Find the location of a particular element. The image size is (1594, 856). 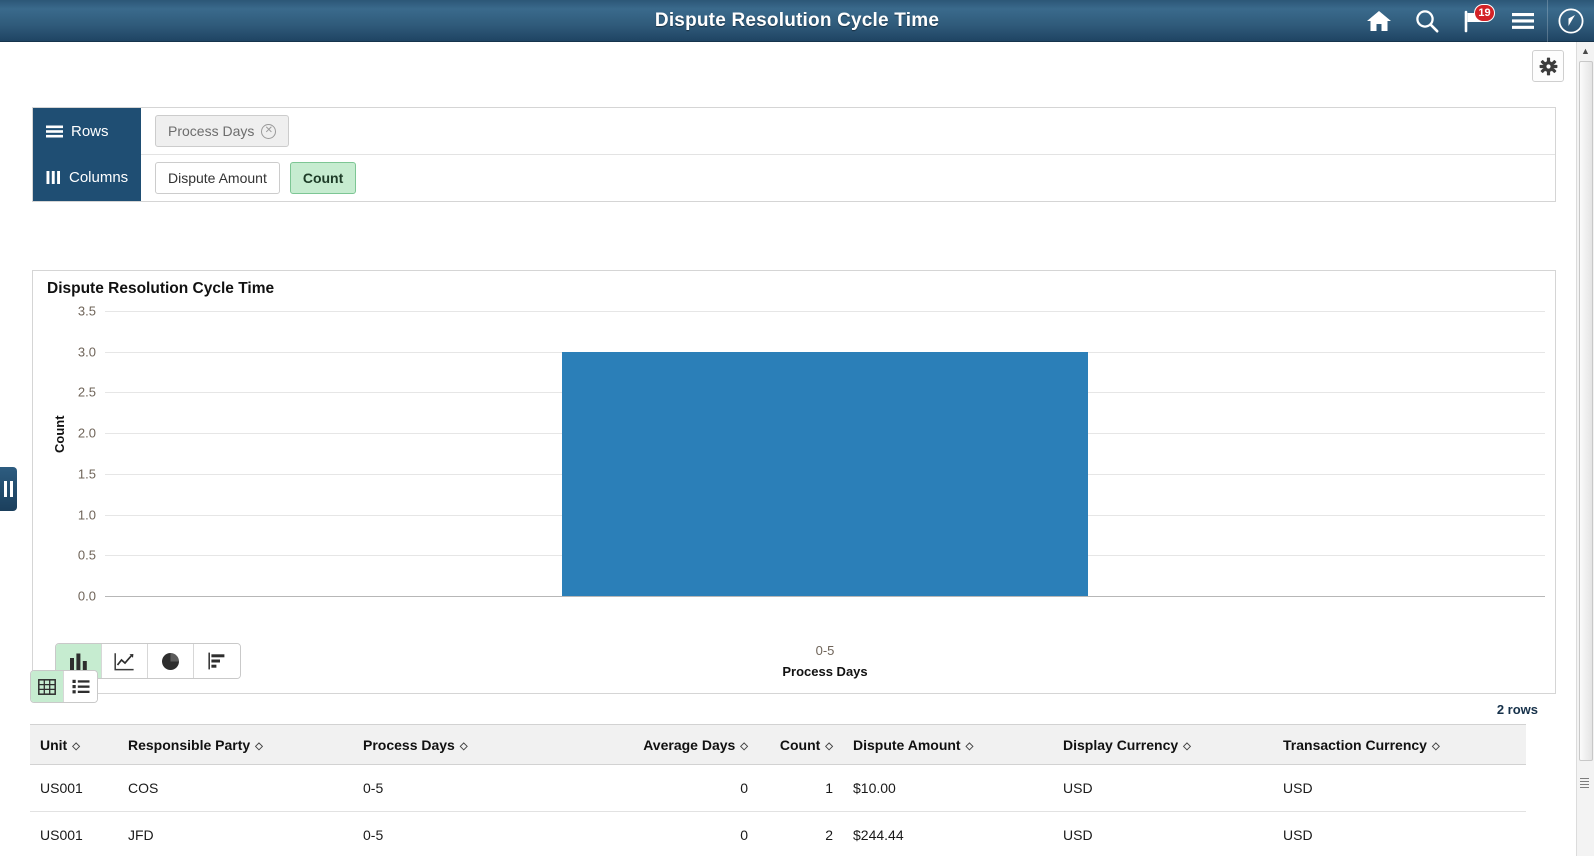

column-header-label: Transaction Currency is located at coordinates (1355, 744).